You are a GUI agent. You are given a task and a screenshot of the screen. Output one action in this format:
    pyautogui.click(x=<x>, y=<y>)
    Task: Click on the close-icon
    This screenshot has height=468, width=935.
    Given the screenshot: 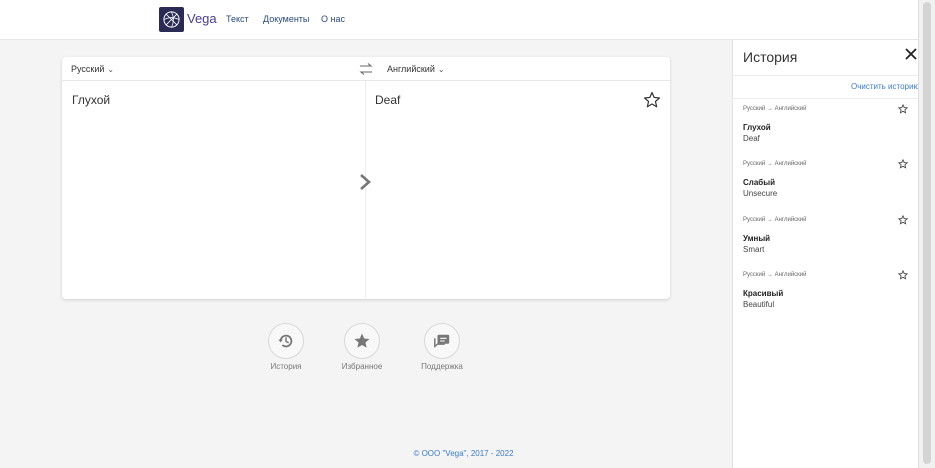 What is the action you would take?
    pyautogui.click(x=911, y=54)
    